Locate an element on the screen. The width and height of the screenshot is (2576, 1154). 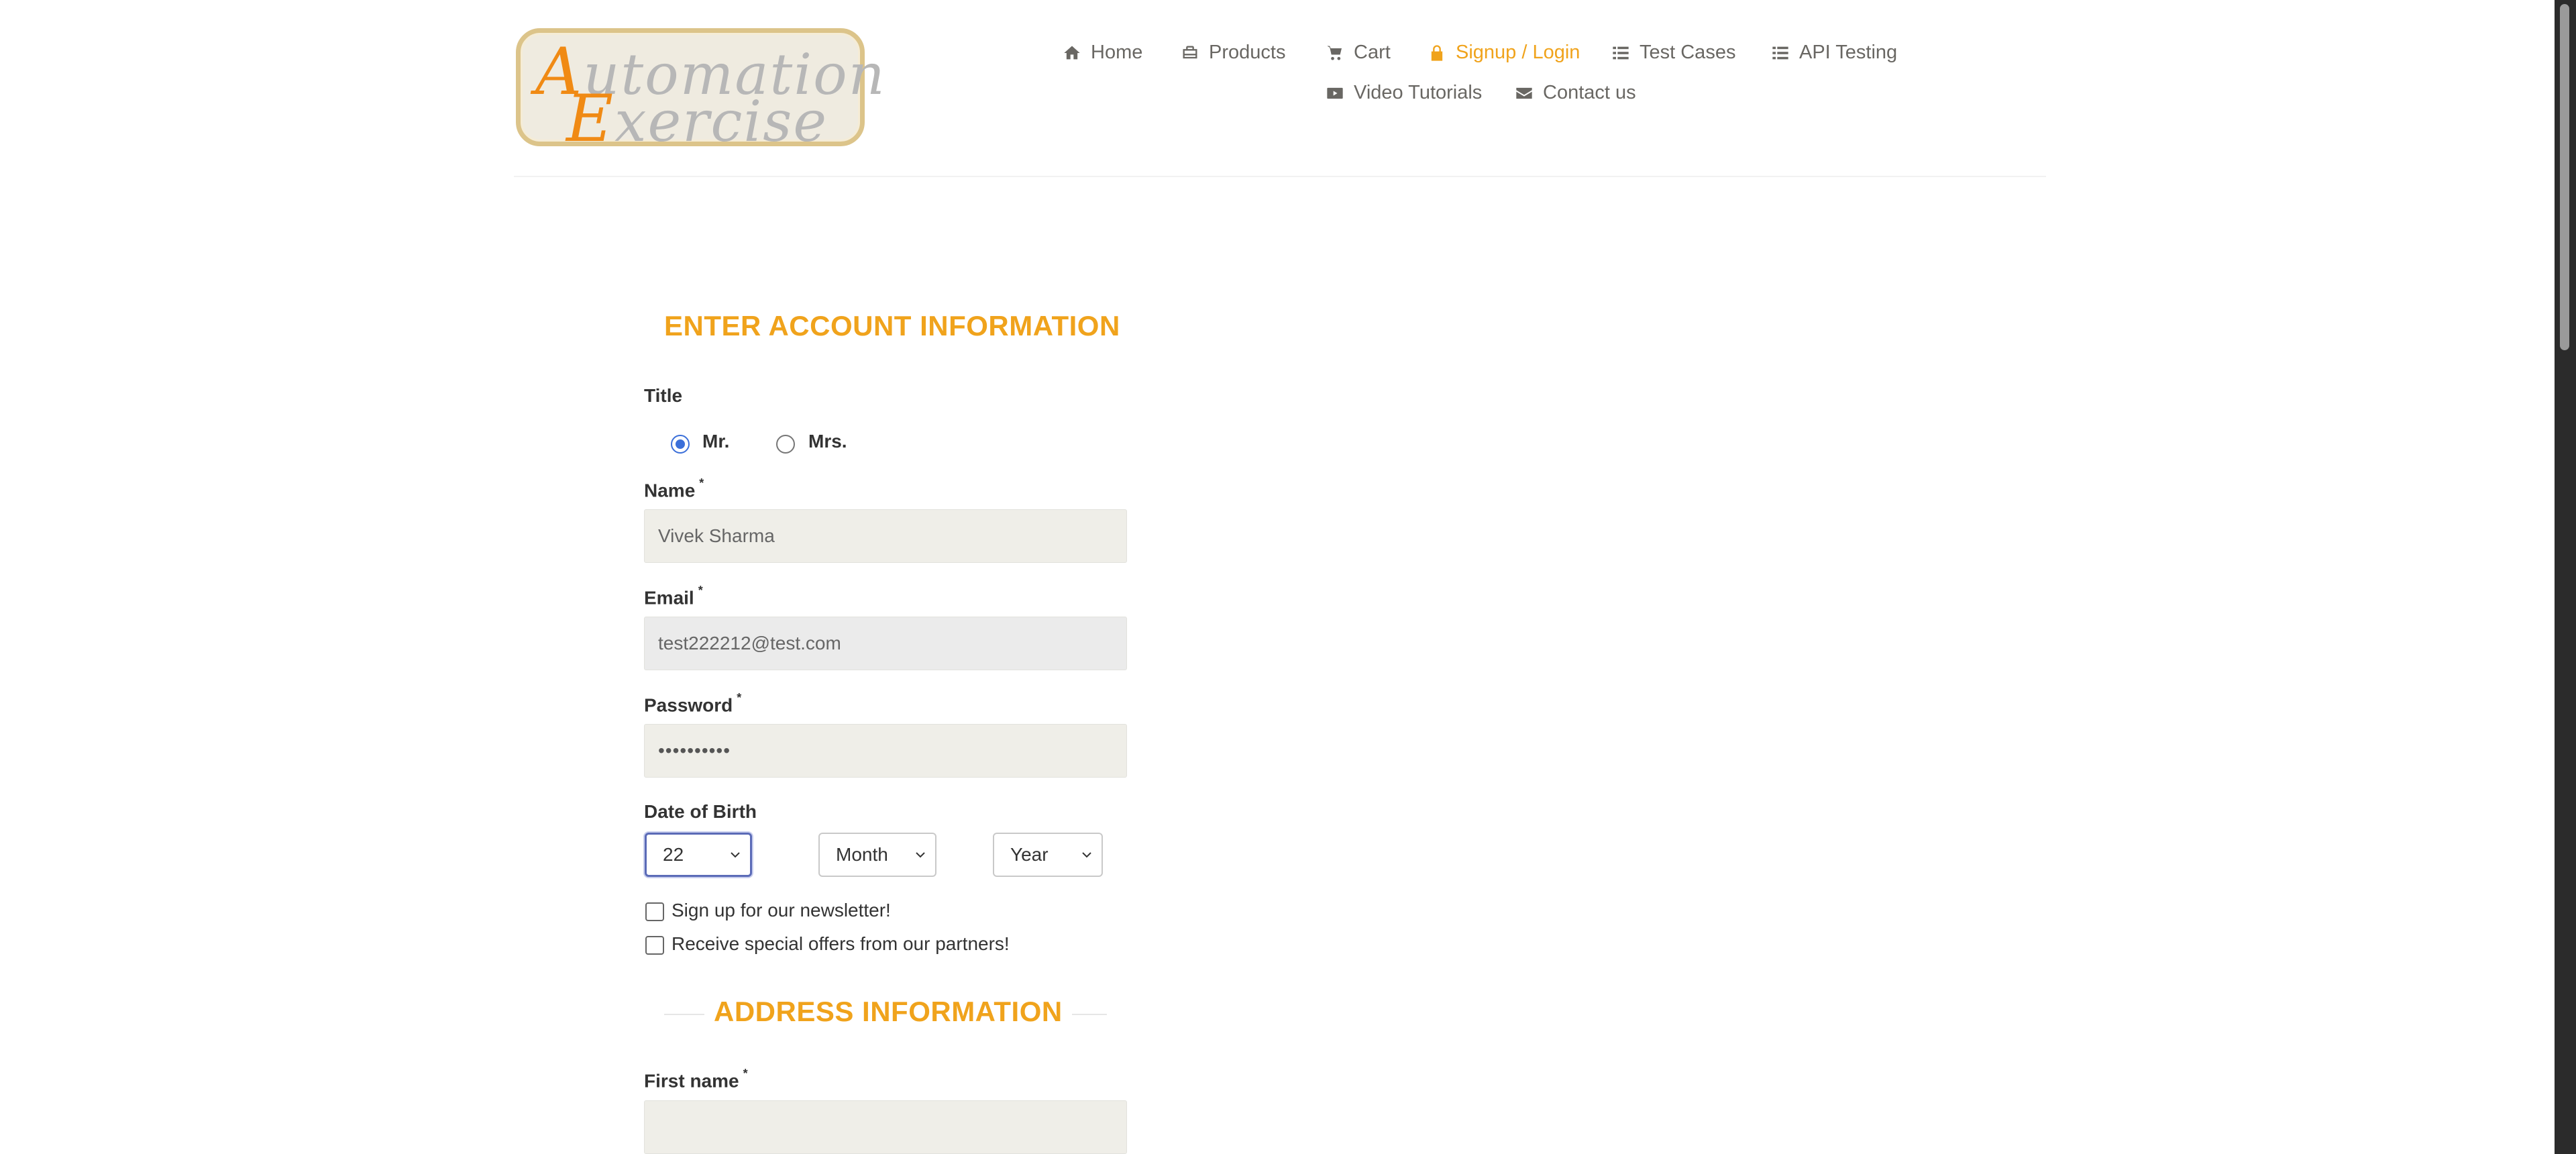
nav-api-testing: API Testing is located at coordinates (1834, 53).